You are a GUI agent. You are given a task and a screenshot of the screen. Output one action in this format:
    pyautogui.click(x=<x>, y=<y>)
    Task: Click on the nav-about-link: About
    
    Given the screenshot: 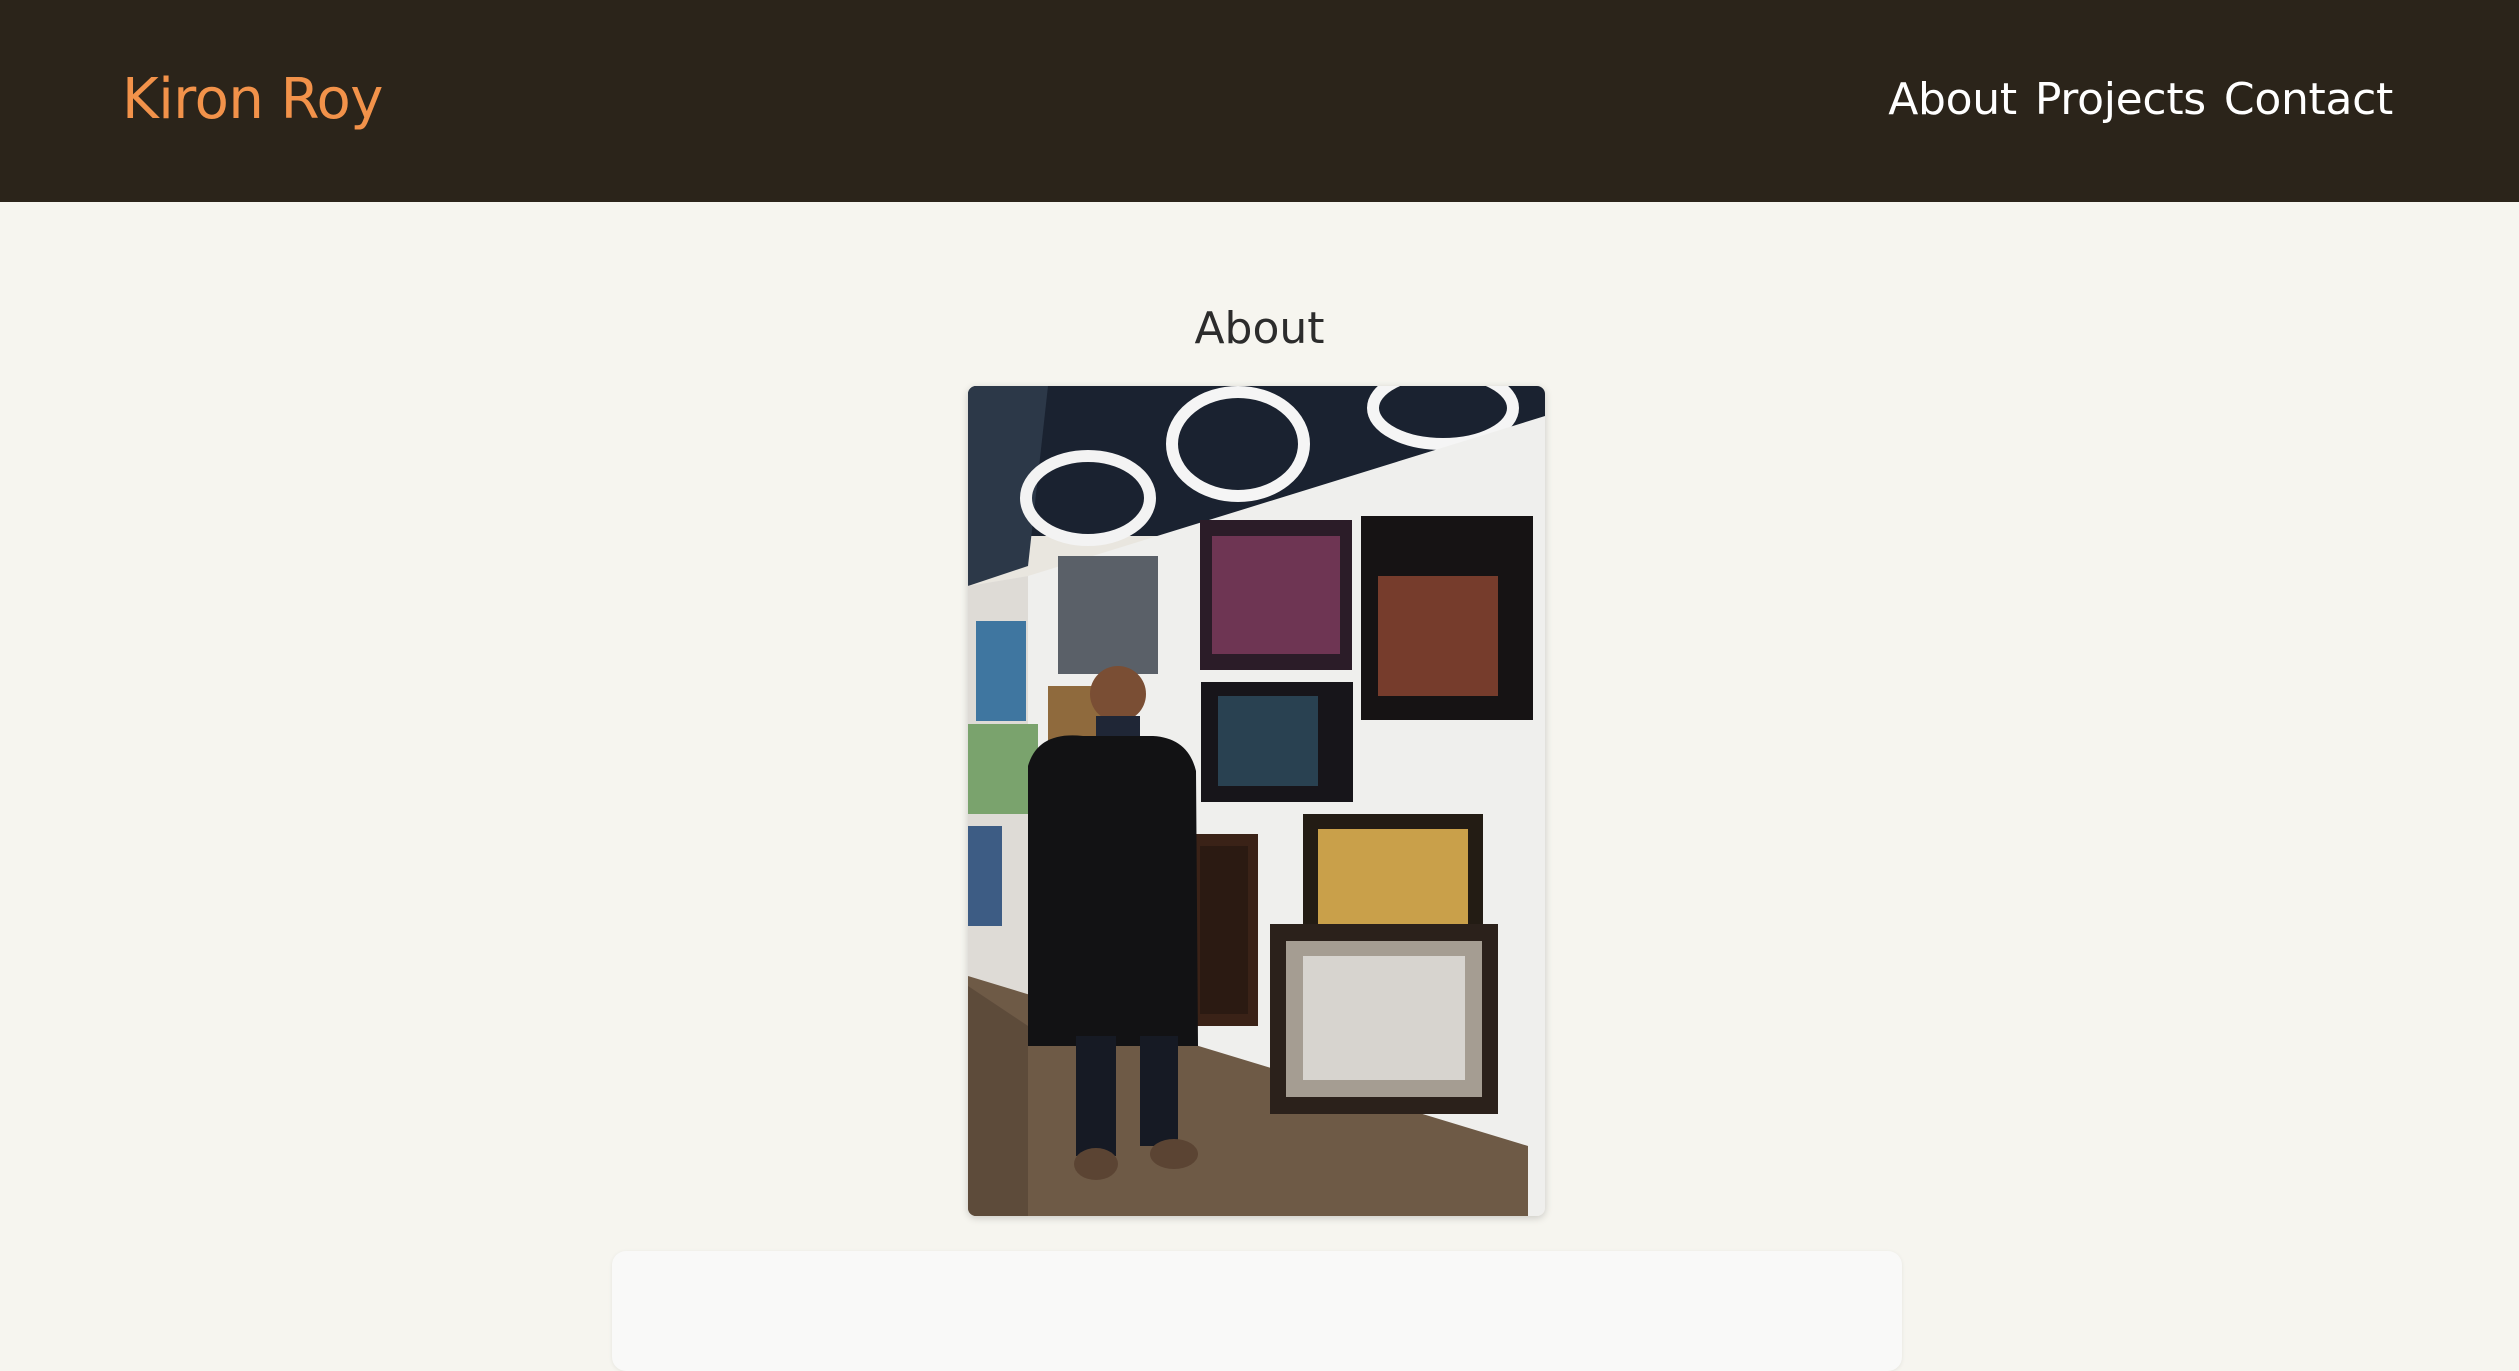 What is the action you would take?
    pyautogui.click(x=1952, y=100)
    